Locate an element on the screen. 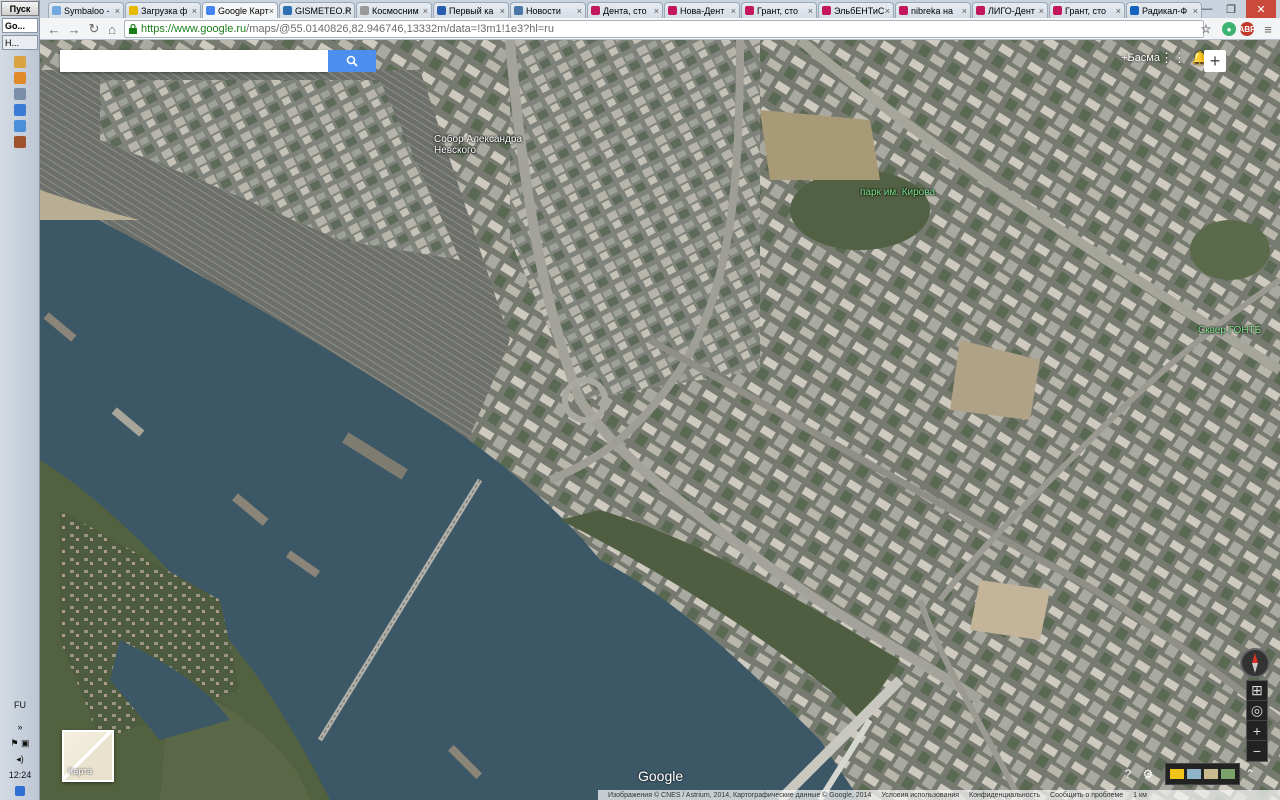 The height and width of the screenshot is (800, 1280). tab-label: Symbaloo - is located at coordinates (87, 10).